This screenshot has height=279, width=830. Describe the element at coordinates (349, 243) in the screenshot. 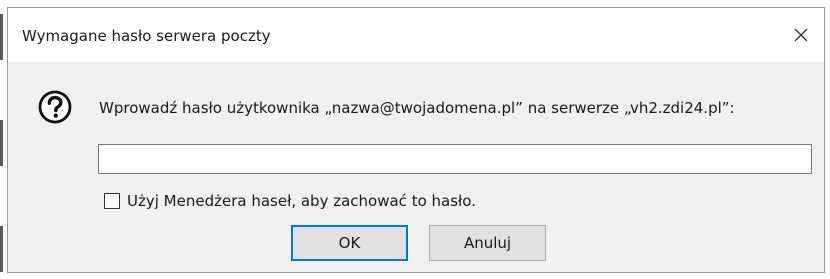

I see `ok-button: OK` at that location.